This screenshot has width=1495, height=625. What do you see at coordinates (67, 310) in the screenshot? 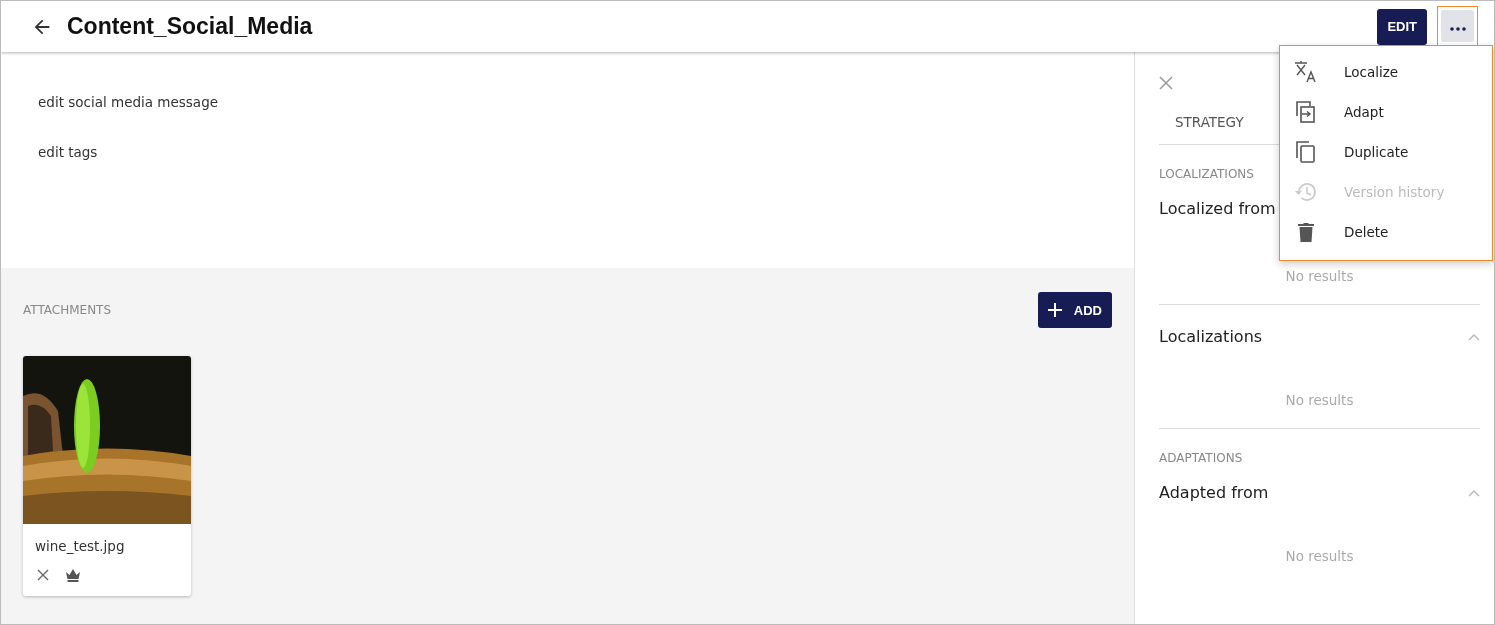
I see `section-heading: ATTACHMENTS` at bounding box center [67, 310].